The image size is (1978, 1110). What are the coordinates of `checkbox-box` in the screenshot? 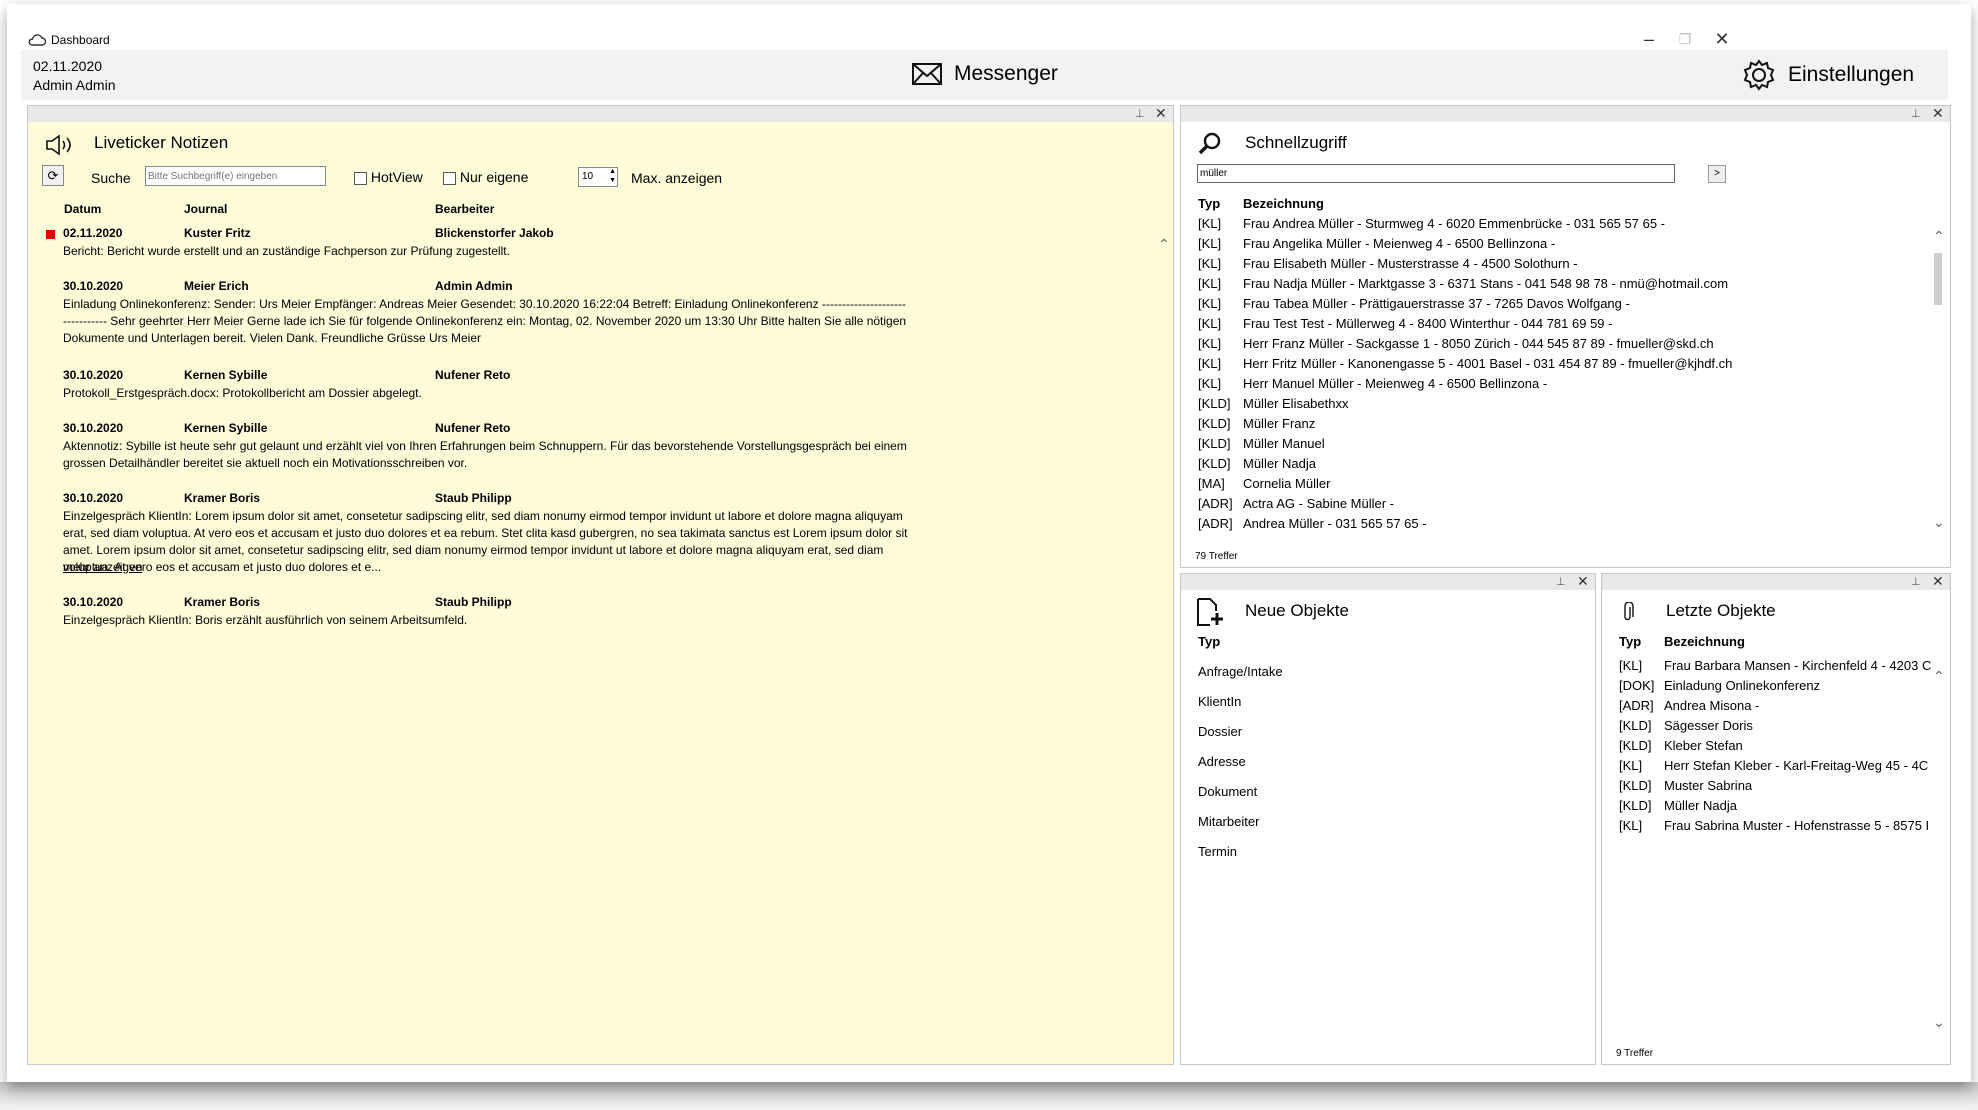 It's located at (360, 178).